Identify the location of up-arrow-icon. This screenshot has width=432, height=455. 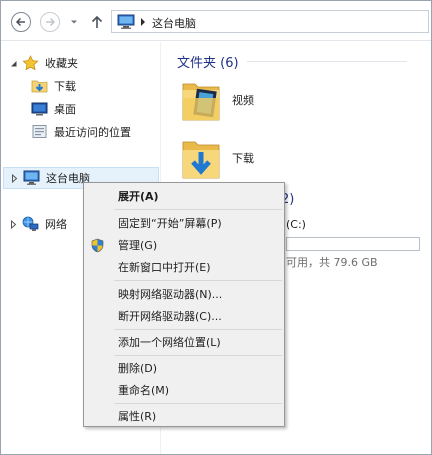
(97, 22).